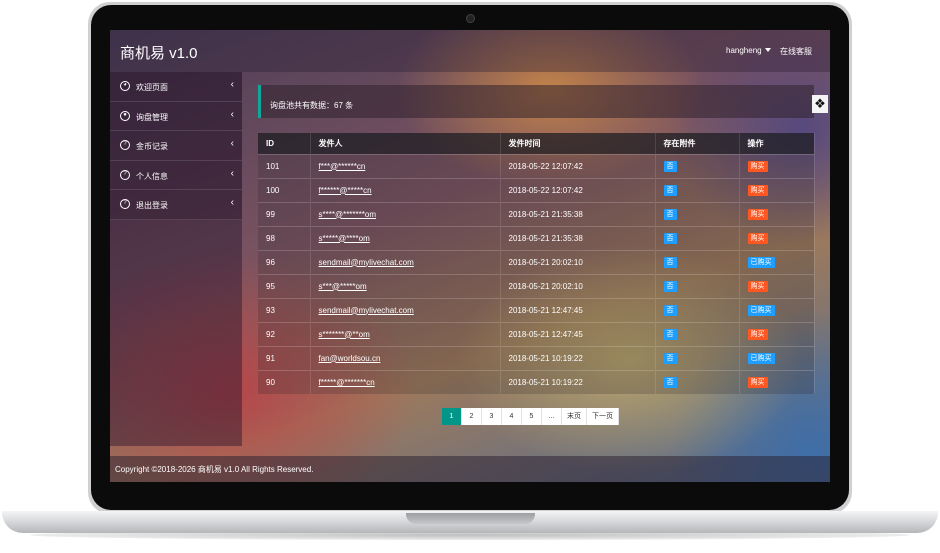 The height and width of the screenshot is (553, 940). Describe the element at coordinates (176, 146) in the screenshot. I see `sidebar-item-coins: ? 金币记录 ‹` at that location.